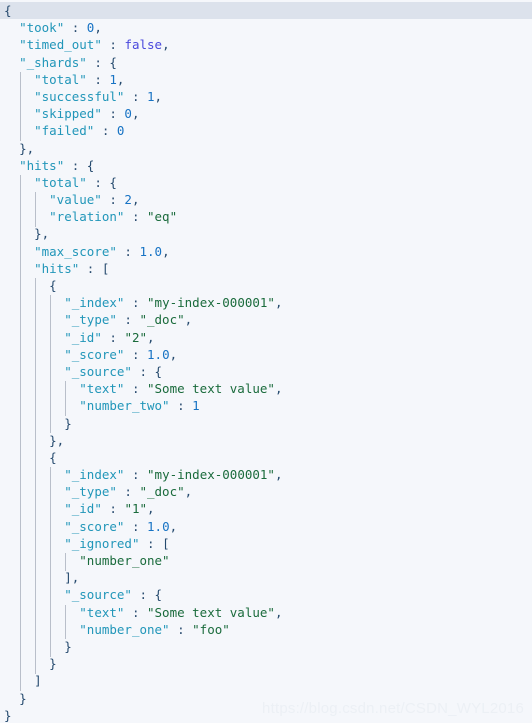 The width and height of the screenshot is (532, 723). Describe the element at coordinates (94, 526) in the screenshot. I see `token-key: "_score"` at that location.